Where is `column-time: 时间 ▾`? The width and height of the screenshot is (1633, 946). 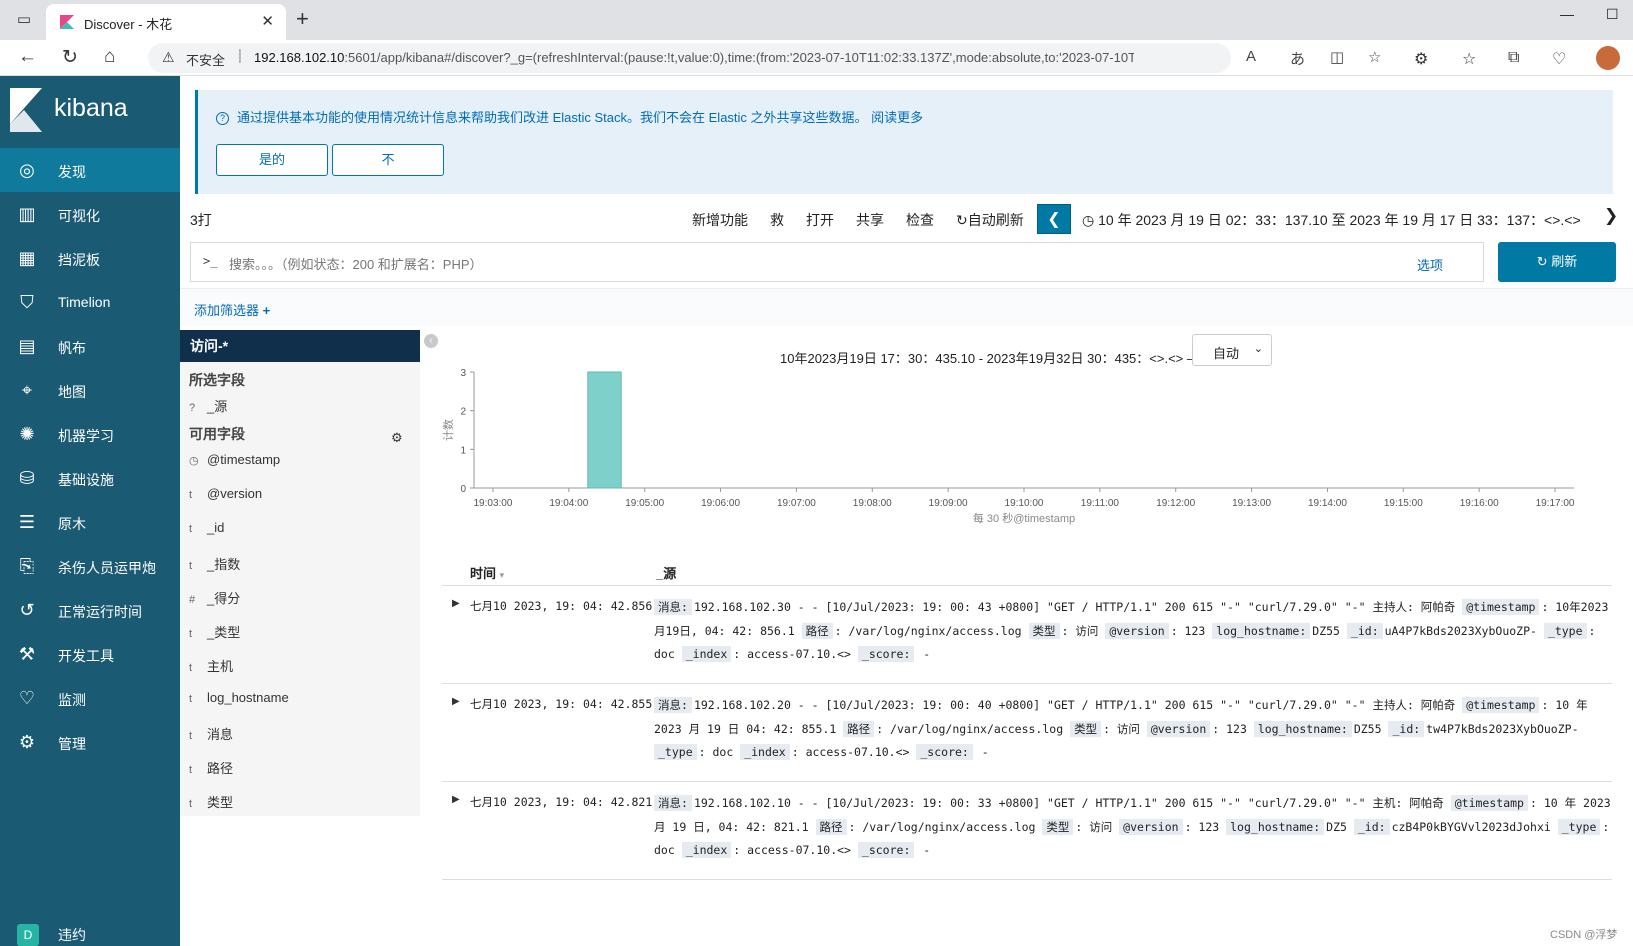 column-time: 时间 ▾ is located at coordinates (487, 572).